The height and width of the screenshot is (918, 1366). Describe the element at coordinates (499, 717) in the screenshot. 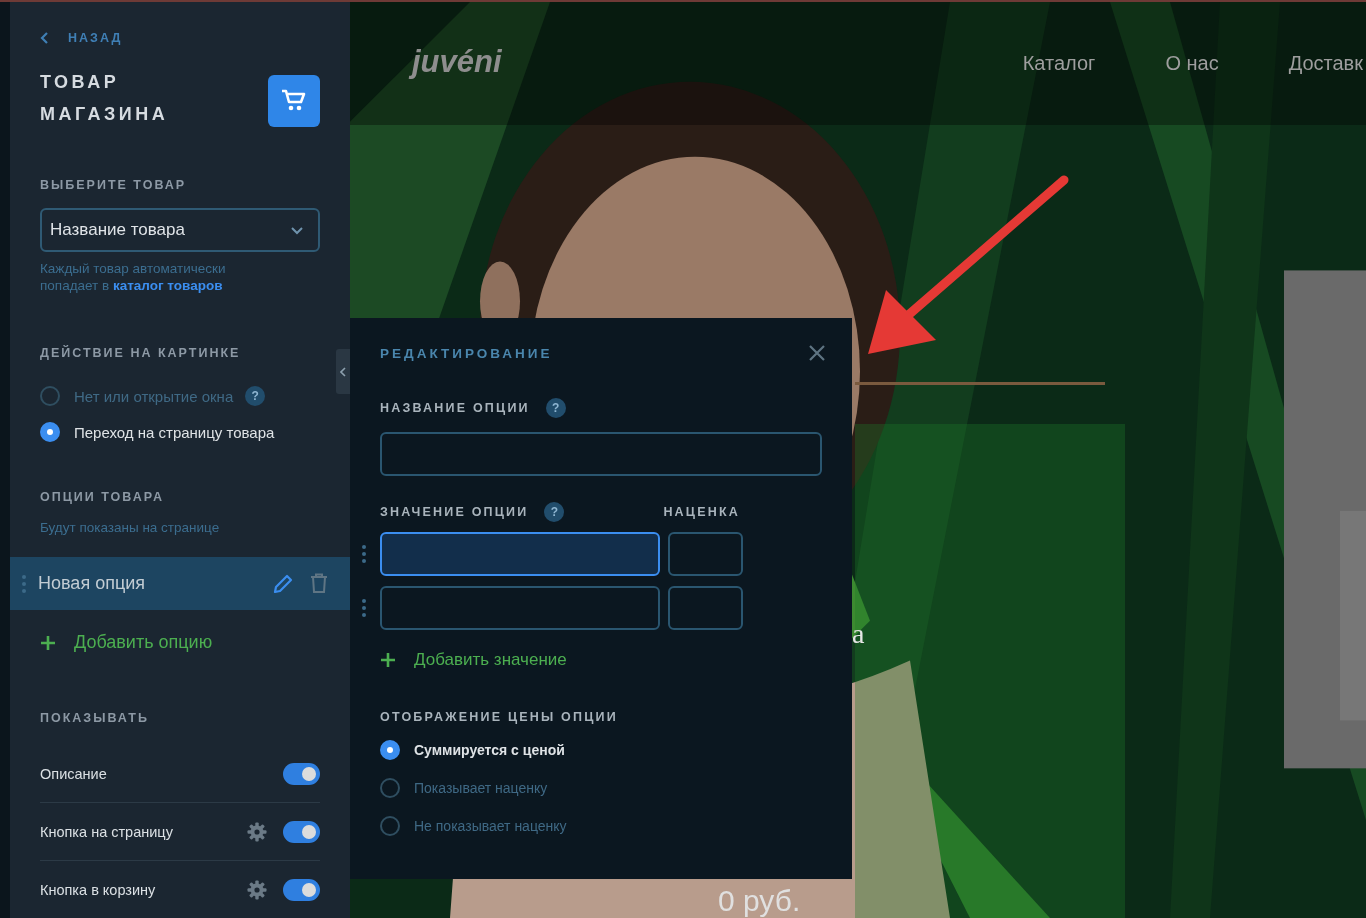

I see `field-label: ОТОБРАЖЕНИЕ ЦЕНЫ ОПЦИИ` at that location.